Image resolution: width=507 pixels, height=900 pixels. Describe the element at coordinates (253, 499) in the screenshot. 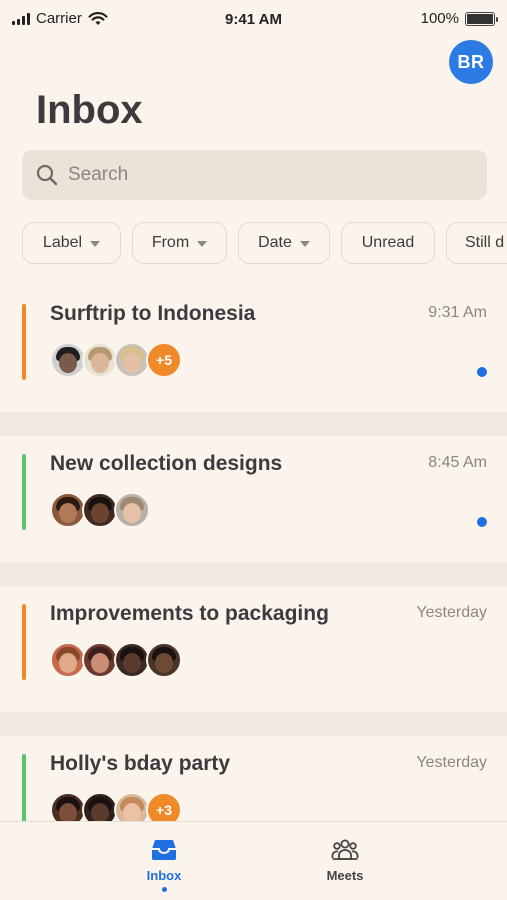

I see `thread-item: New collection designs 8:45 Am` at that location.